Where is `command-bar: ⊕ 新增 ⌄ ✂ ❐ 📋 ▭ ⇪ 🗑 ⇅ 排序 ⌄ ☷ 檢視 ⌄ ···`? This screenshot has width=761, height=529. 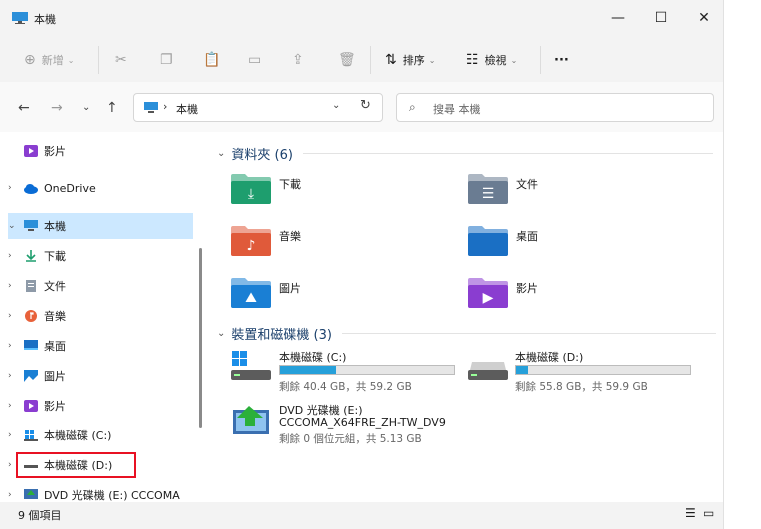 command-bar: ⊕ 新增 ⌄ ✂ ❐ 📋 ▭ ⇪ 🗑 ⇅ 排序 ⌄ ☷ 檢視 ⌄ ··· is located at coordinates (361, 60).